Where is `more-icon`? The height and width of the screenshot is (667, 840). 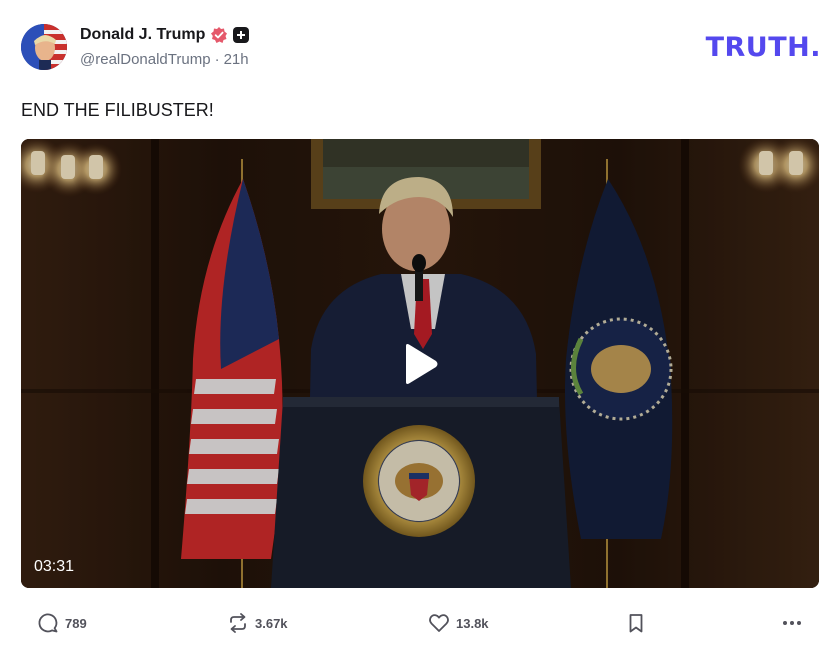 more-icon is located at coordinates (792, 623).